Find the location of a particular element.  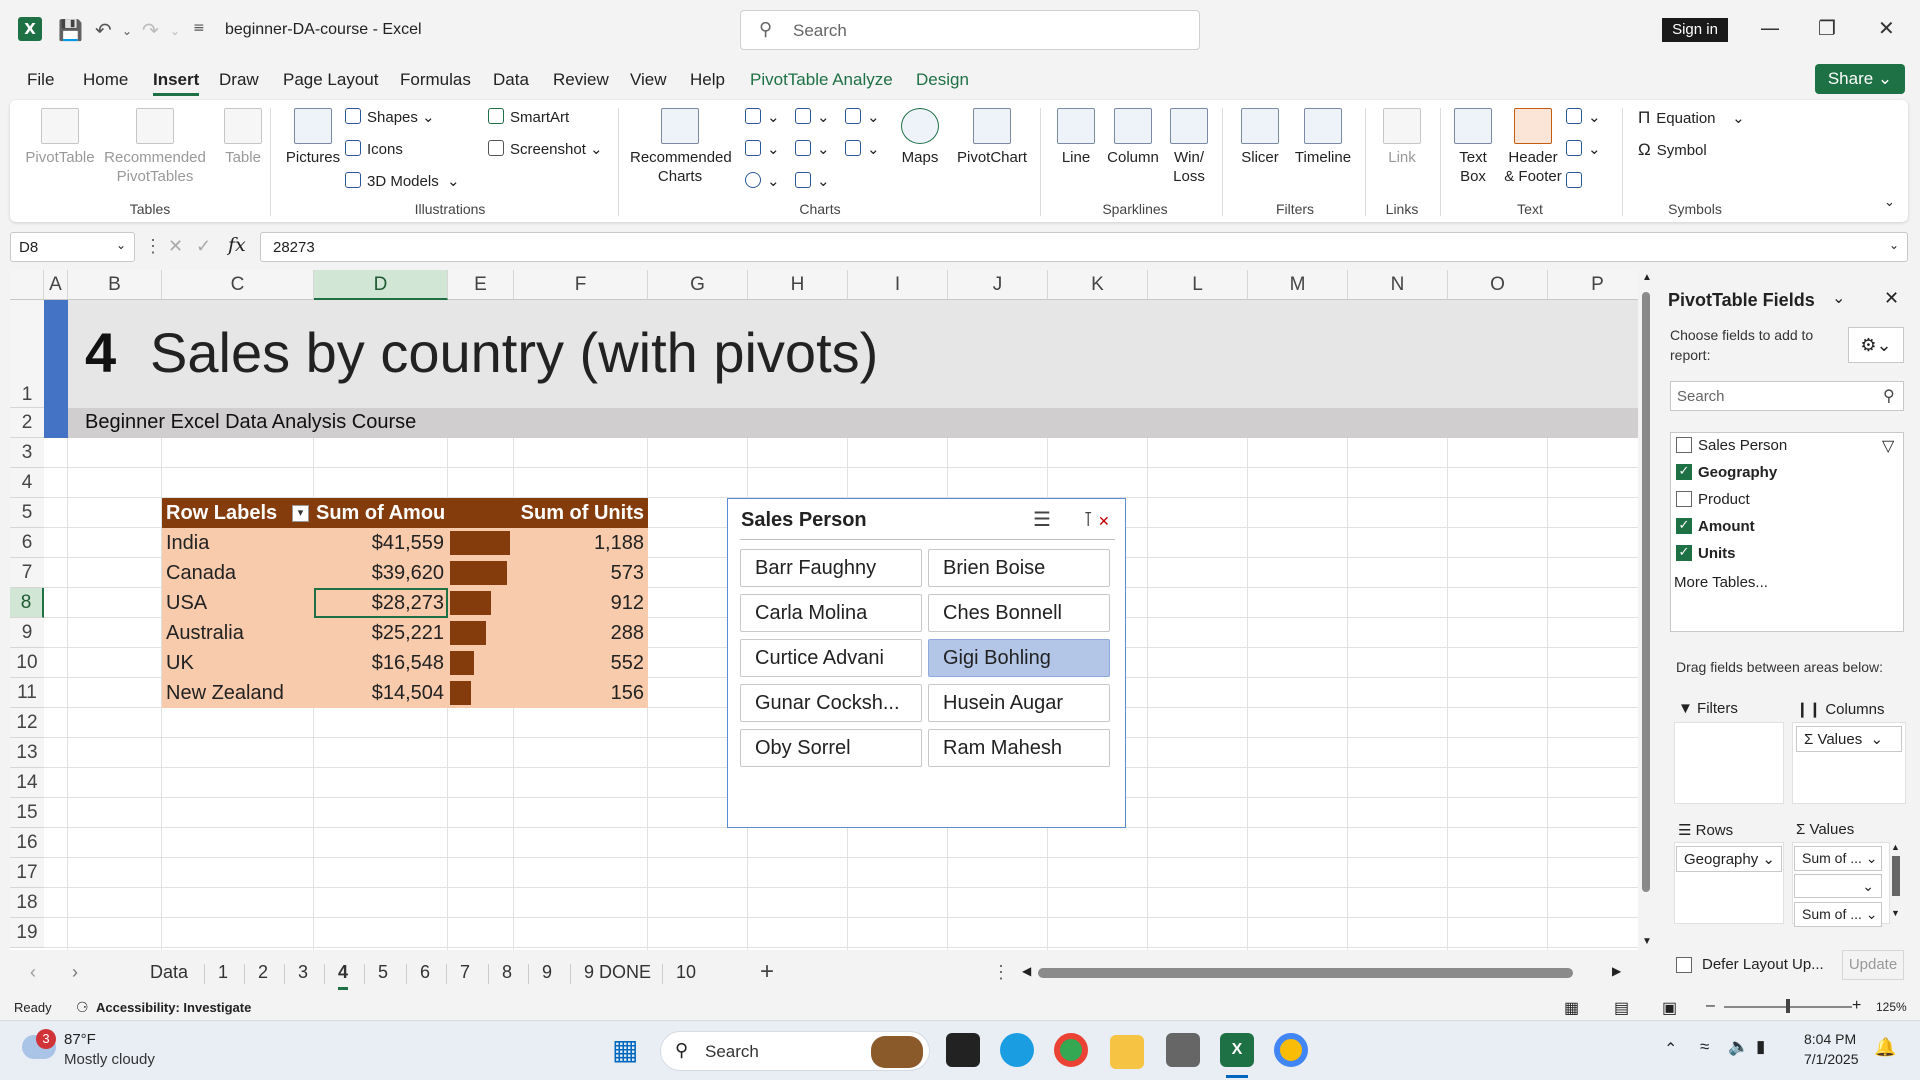

column-header-g: G is located at coordinates (698, 285).